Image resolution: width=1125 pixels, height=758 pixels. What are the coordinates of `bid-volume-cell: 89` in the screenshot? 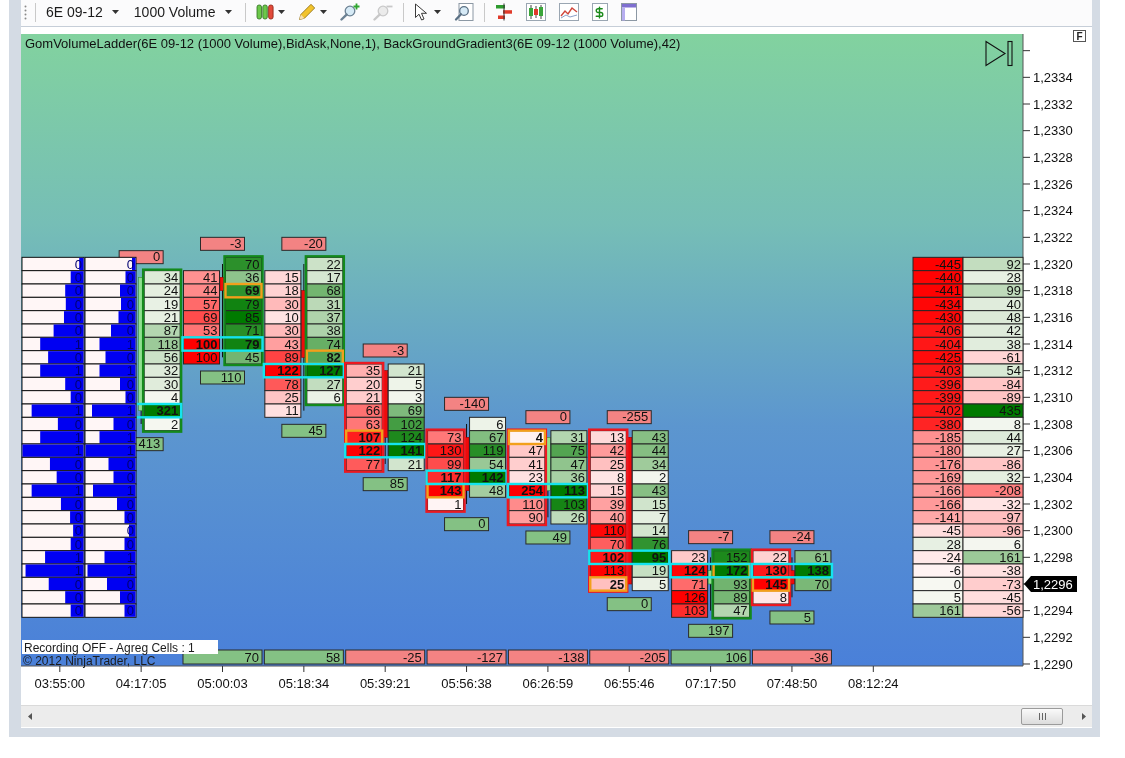 It's located at (283, 357).